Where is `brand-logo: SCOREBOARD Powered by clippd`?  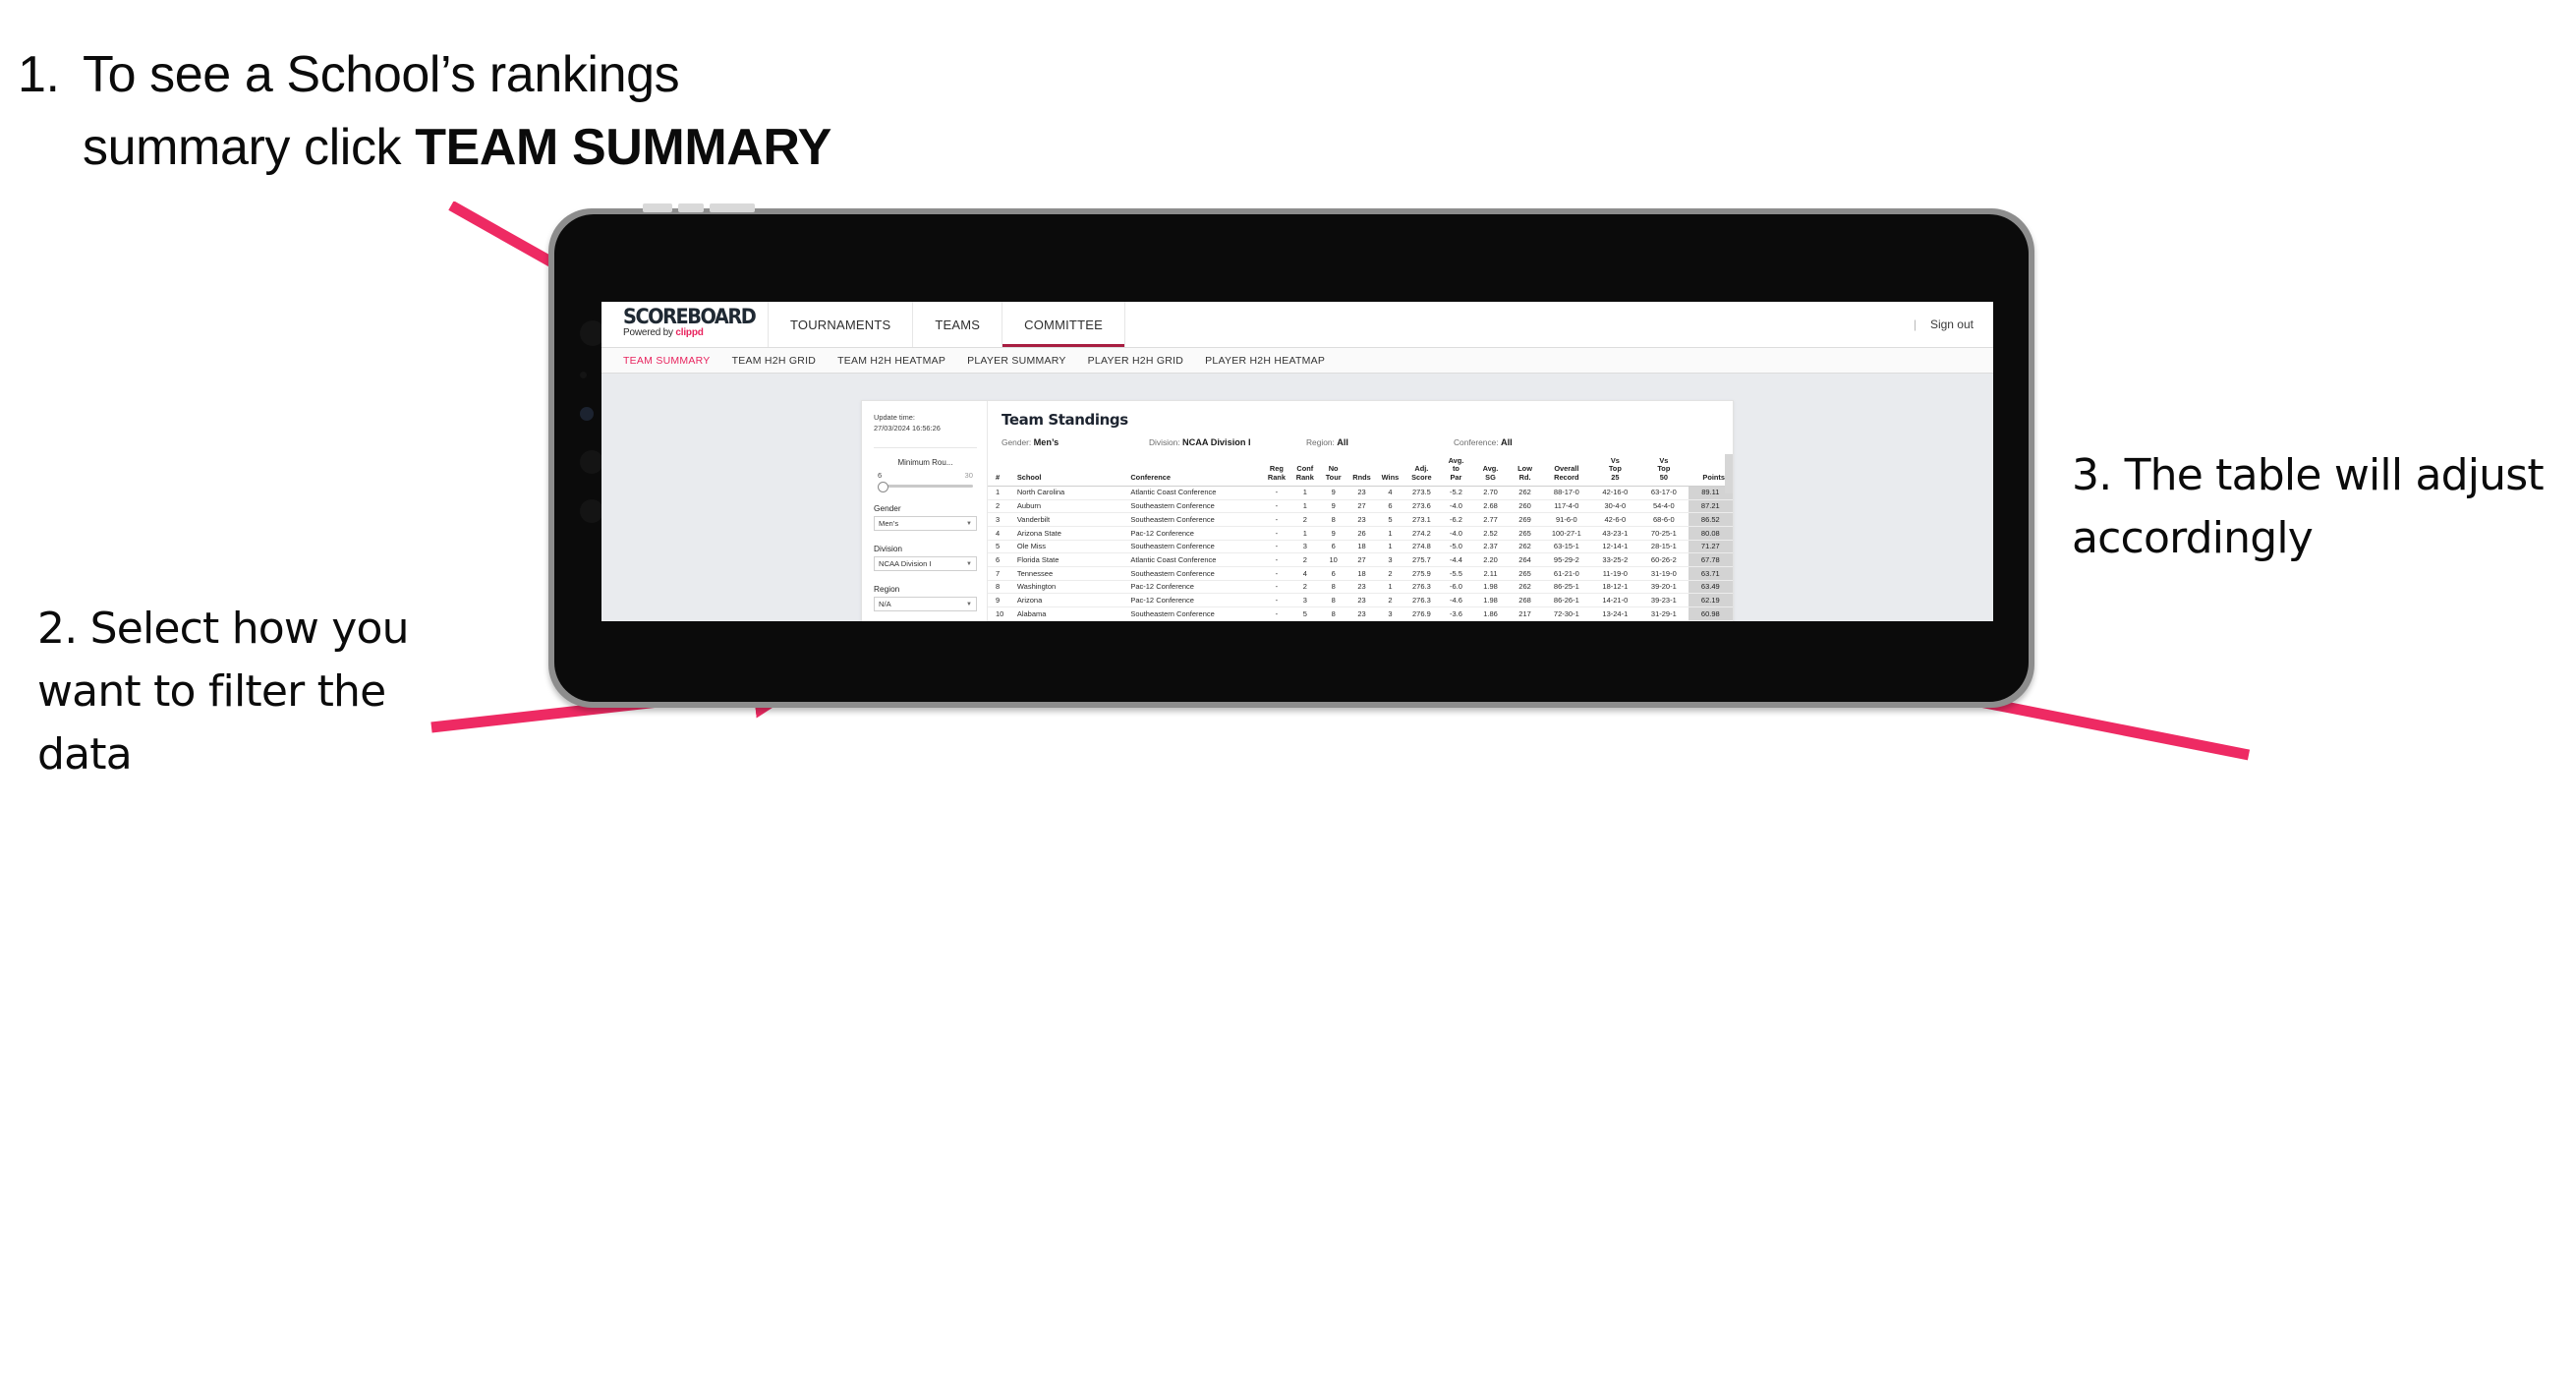
brand-logo: SCOREBOARD Powered by clippd is located at coordinates (685, 324).